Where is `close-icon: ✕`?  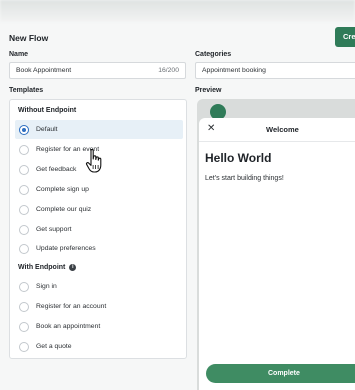
close-icon: ✕ is located at coordinates (211, 129).